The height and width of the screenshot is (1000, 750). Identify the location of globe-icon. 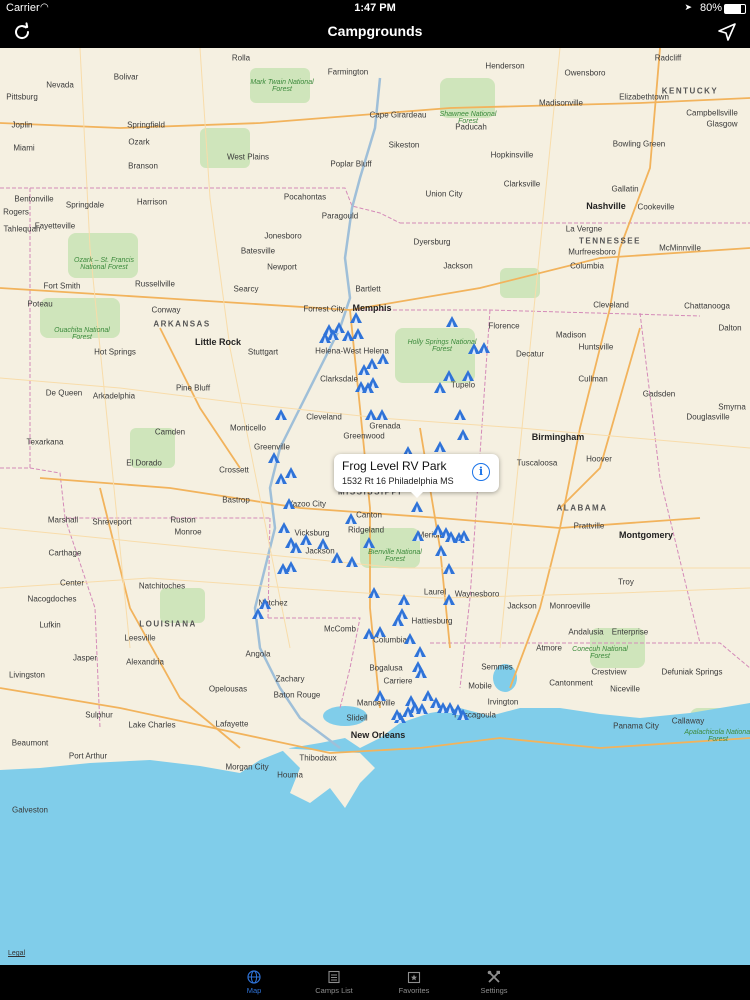
(254, 977).